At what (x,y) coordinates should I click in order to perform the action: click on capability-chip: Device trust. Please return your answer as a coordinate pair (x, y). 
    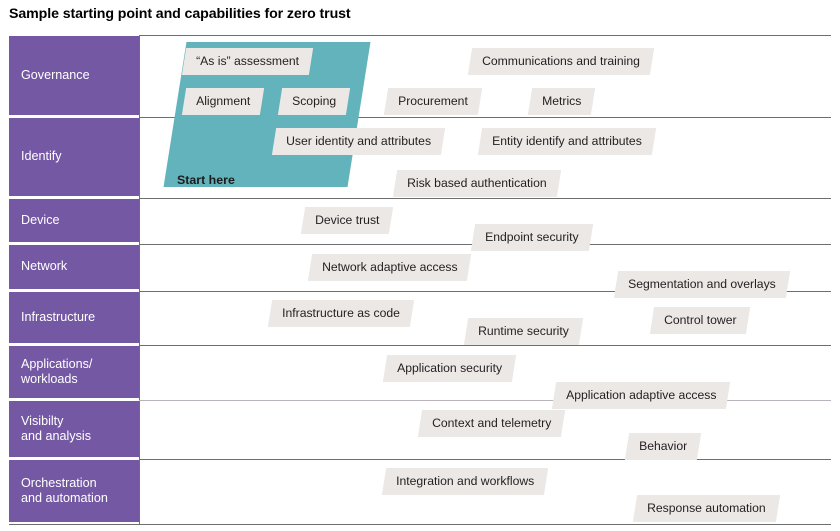
    Looking at the image, I should click on (347, 221).